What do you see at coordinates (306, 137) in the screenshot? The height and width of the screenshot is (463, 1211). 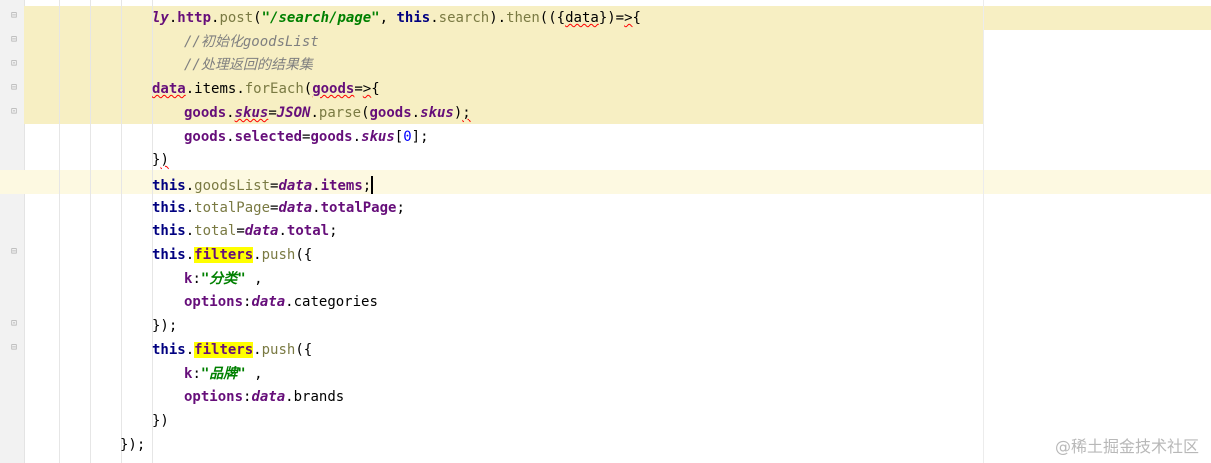 I see `code-line: goods.selected=goods.skus[0];` at bounding box center [306, 137].